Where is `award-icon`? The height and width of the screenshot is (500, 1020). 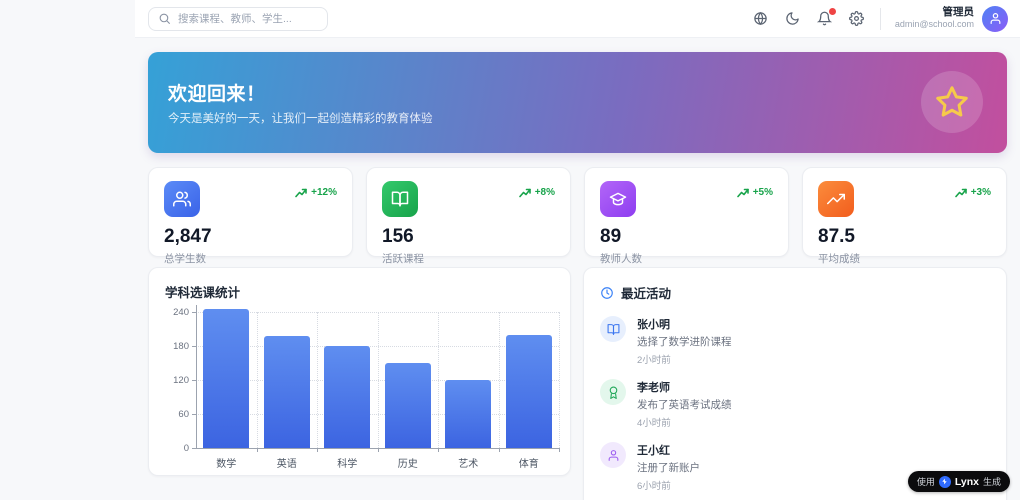
award-icon is located at coordinates (613, 392).